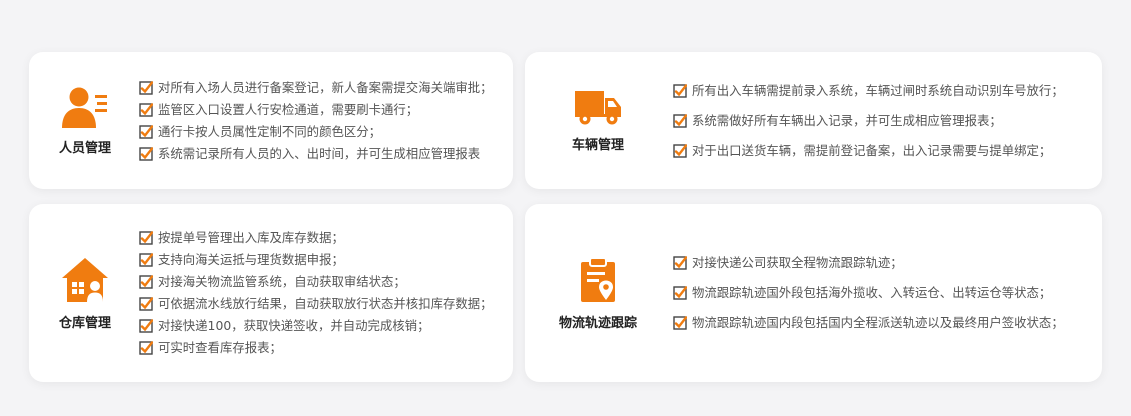 This screenshot has width=1131, height=416. I want to click on list-item: 通行卡按人员属性定制不同的颜色区分；, so click(323, 132).